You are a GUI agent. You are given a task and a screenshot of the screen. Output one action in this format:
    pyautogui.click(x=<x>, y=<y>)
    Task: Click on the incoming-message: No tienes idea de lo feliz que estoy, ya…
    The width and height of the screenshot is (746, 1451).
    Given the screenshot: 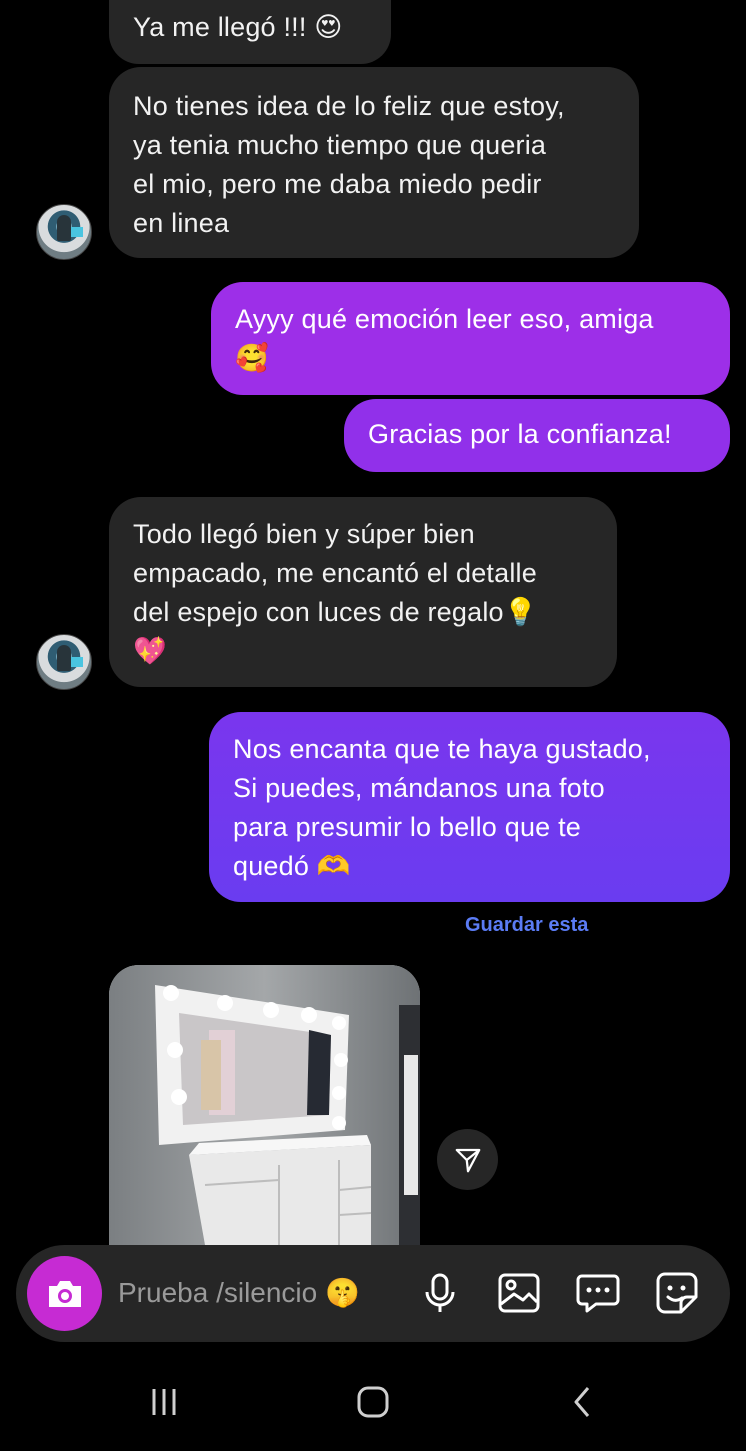 What is the action you would take?
    pyautogui.click(x=374, y=162)
    